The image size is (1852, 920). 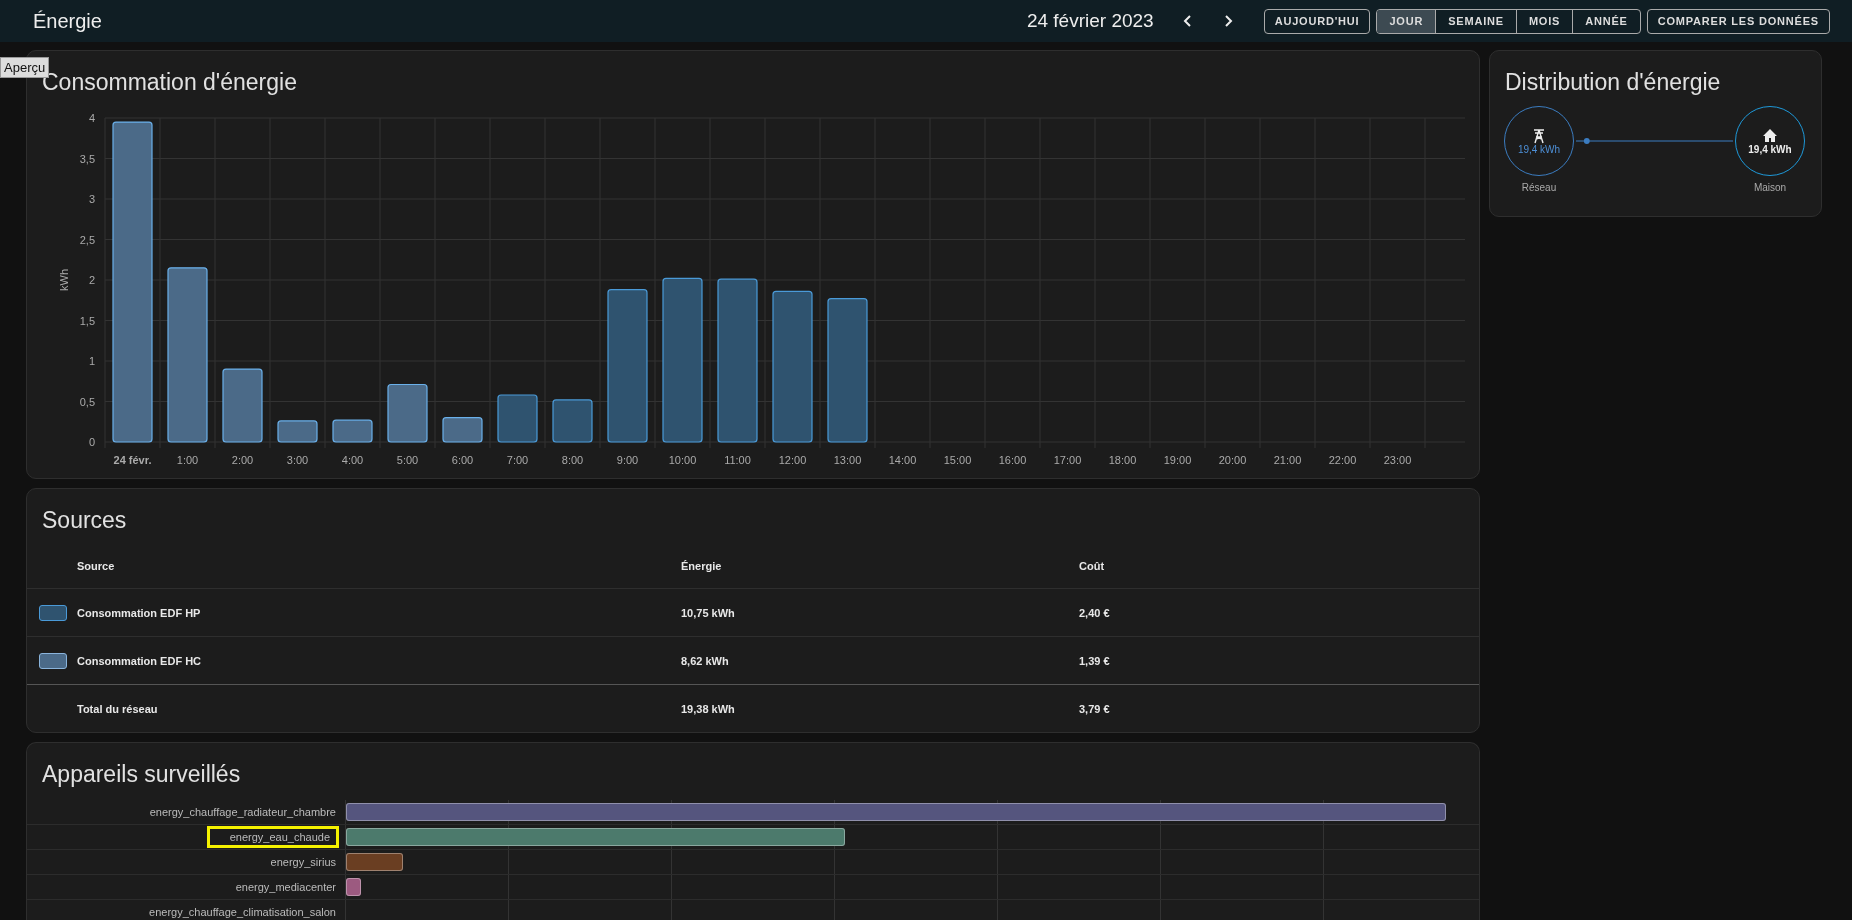 What do you see at coordinates (407, 460) in the screenshot?
I see `x-tick-label: 5:00` at bounding box center [407, 460].